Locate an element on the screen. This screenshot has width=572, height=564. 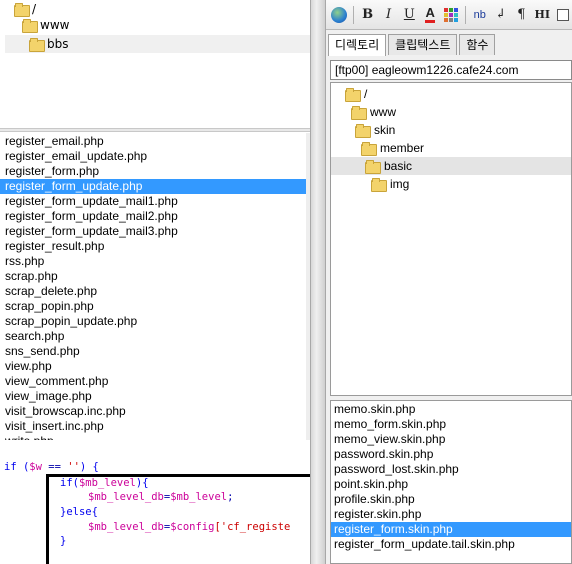
file-list-item: register_form_update_mail2.php is located at coordinates (153, 216).